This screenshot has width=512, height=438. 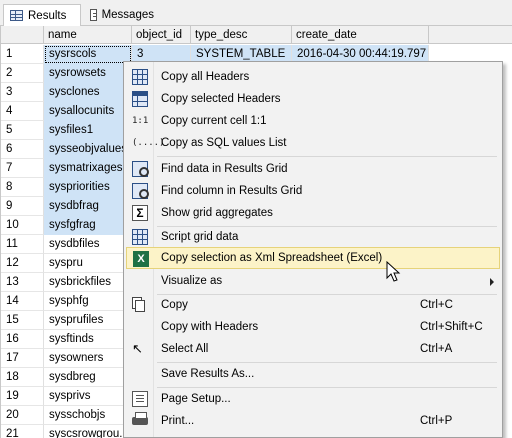 What do you see at coordinates (22, 187) in the screenshot?
I see `row-number-cell: 8` at bounding box center [22, 187].